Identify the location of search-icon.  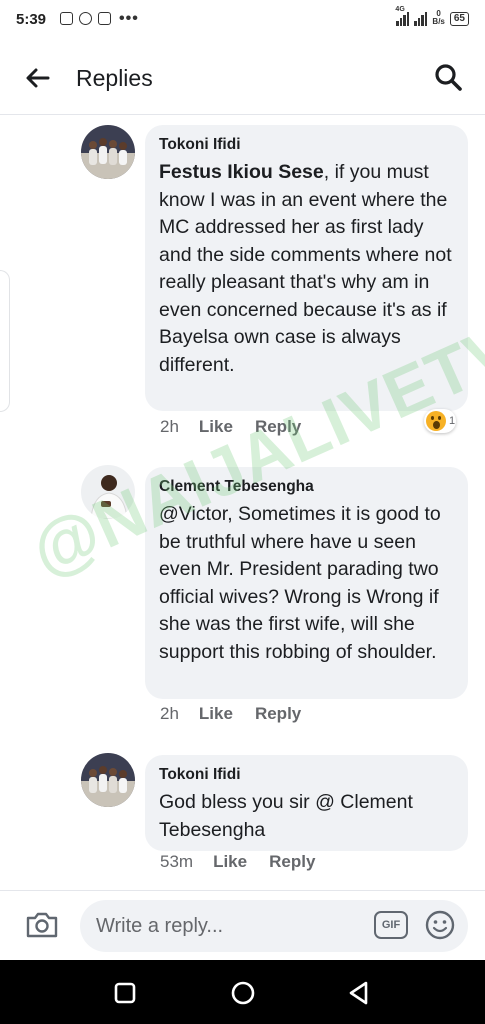
(448, 77).